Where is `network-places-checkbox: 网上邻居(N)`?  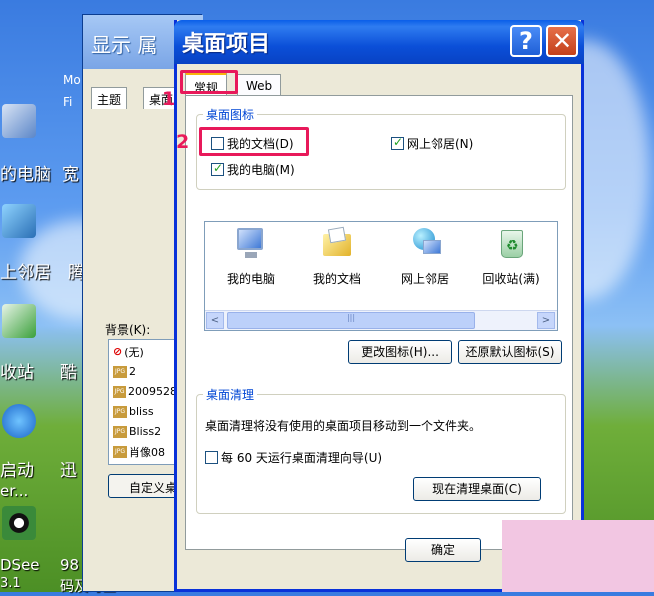 network-places-checkbox: 网上邻居(N) is located at coordinates (432, 143).